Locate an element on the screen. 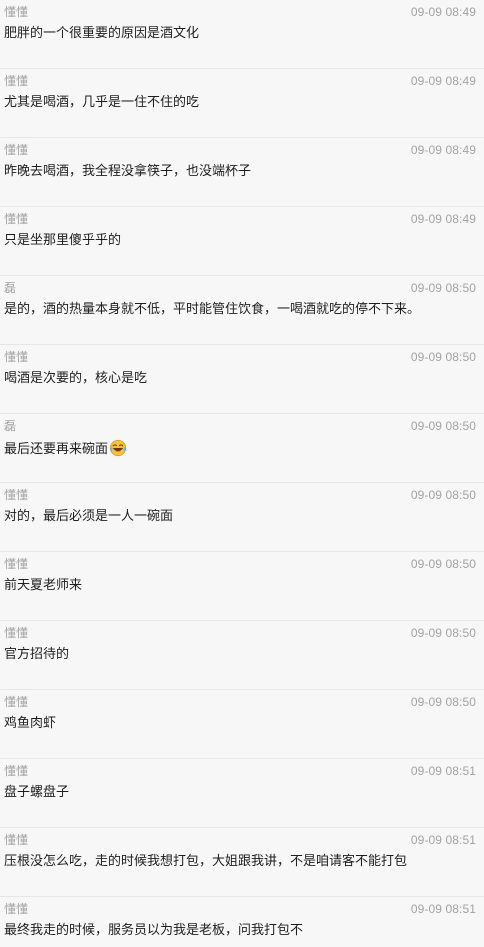 This screenshot has width=484, height=947. message-text: 前天夏老师来 is located at coordinates (43, 585).